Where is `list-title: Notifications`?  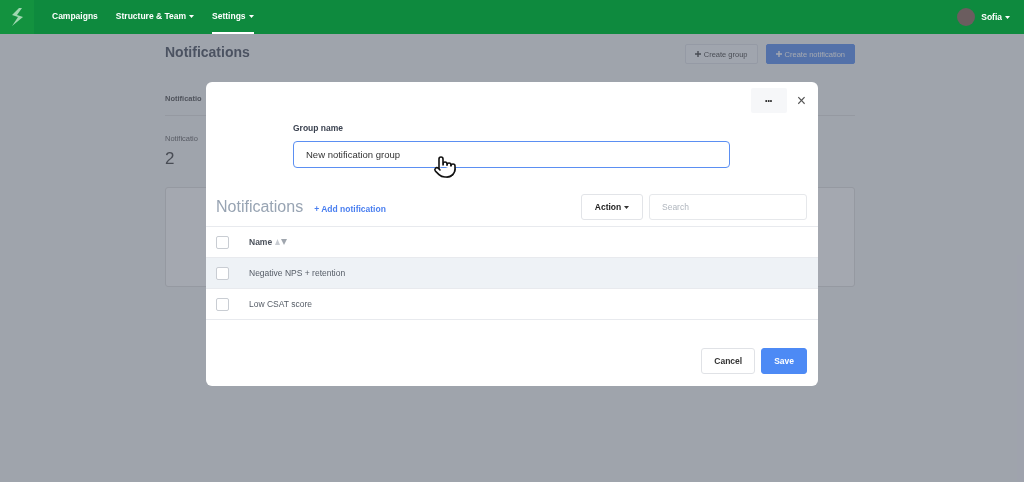 list-title: Notifications is located at coordinates (260, 207).